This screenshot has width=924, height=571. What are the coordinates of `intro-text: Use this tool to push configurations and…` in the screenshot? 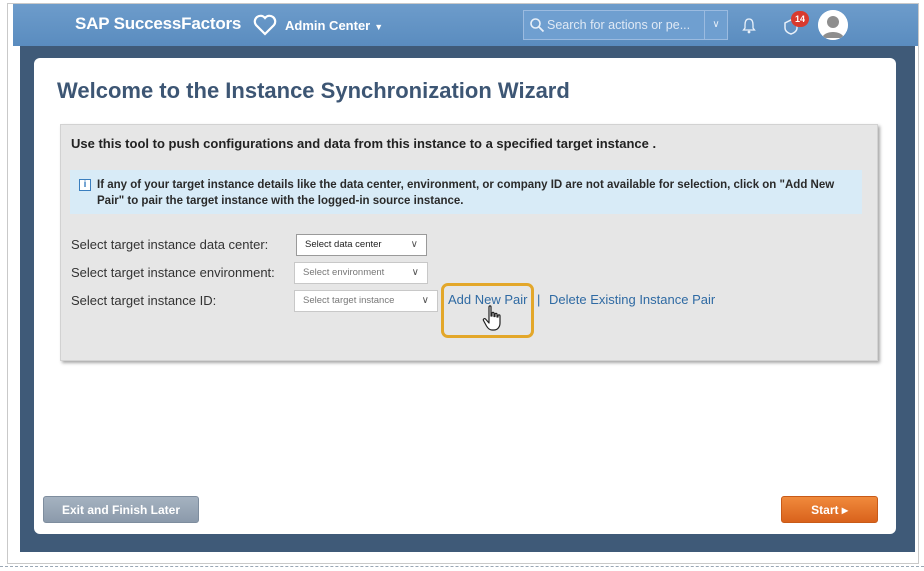 It's located at (364, 143).